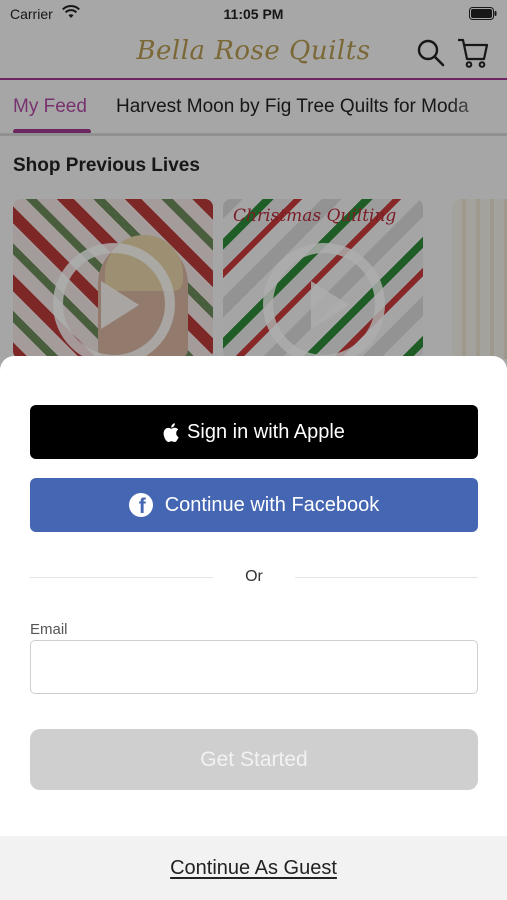 The image size is (507, 900). I want to click on continue-as-guest-link: Continue As Guest, so click(253, 868).